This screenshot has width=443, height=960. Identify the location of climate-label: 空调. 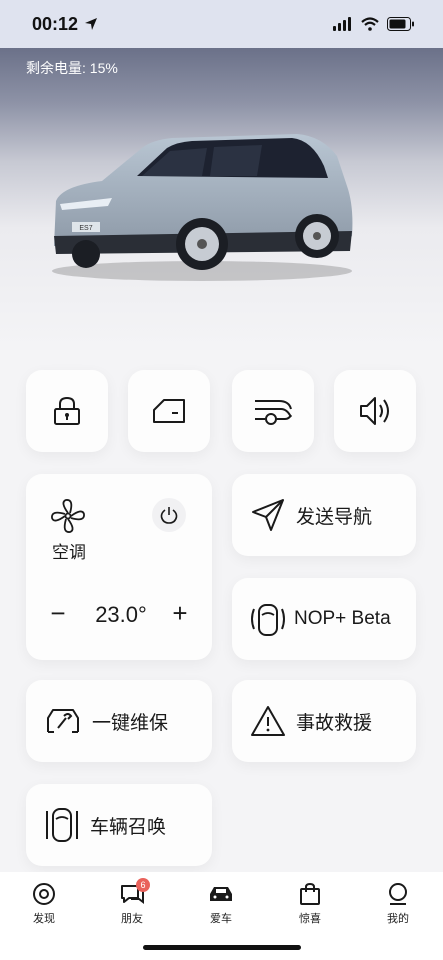
(69, 552).